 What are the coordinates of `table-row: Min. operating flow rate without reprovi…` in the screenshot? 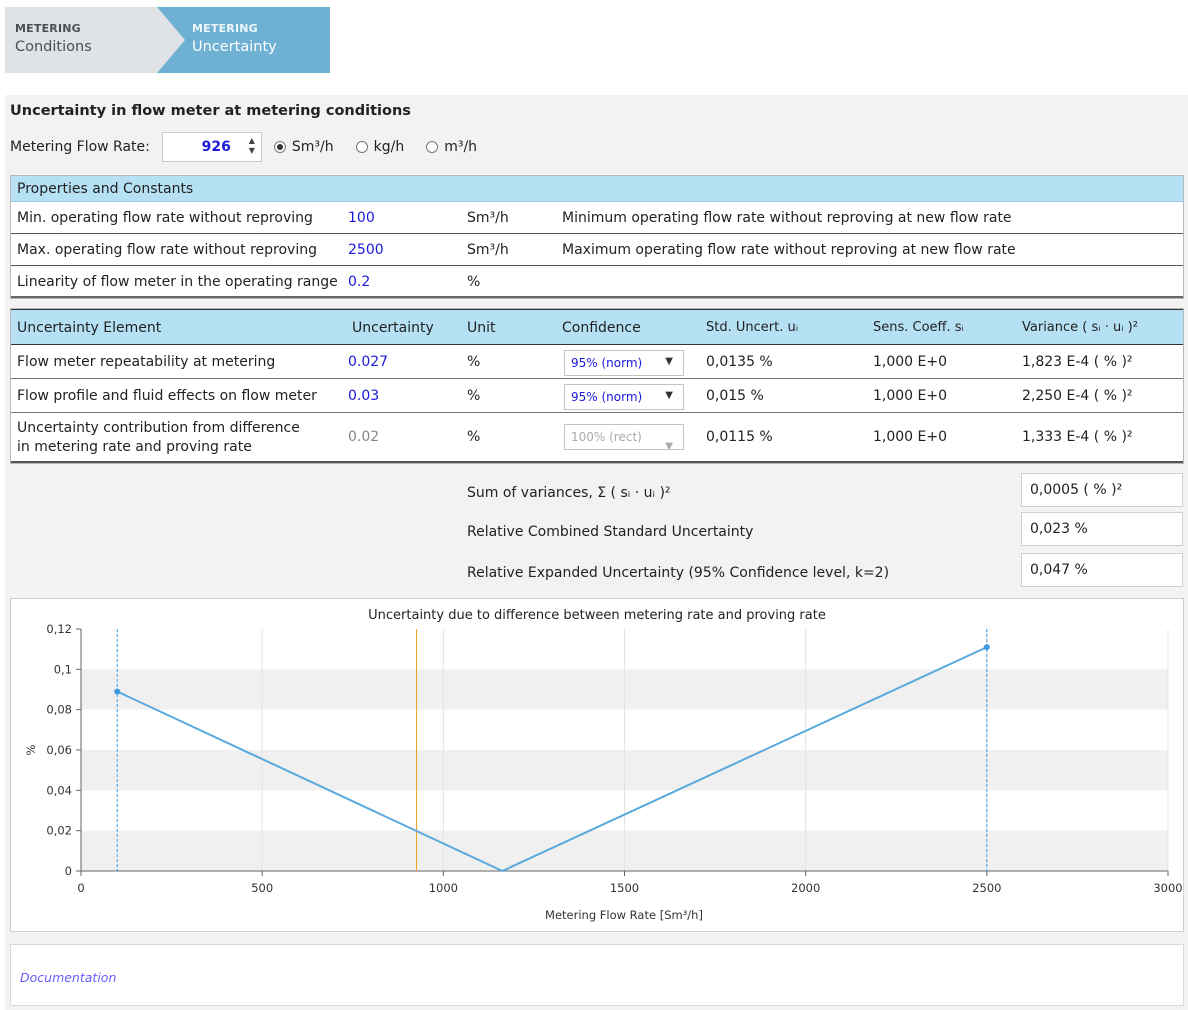 It's located at (597, 218).